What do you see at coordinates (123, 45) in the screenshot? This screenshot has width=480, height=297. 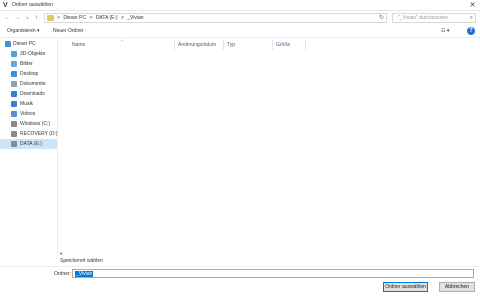 I see `column-header-name: Name` at bounding box center [123, 45].